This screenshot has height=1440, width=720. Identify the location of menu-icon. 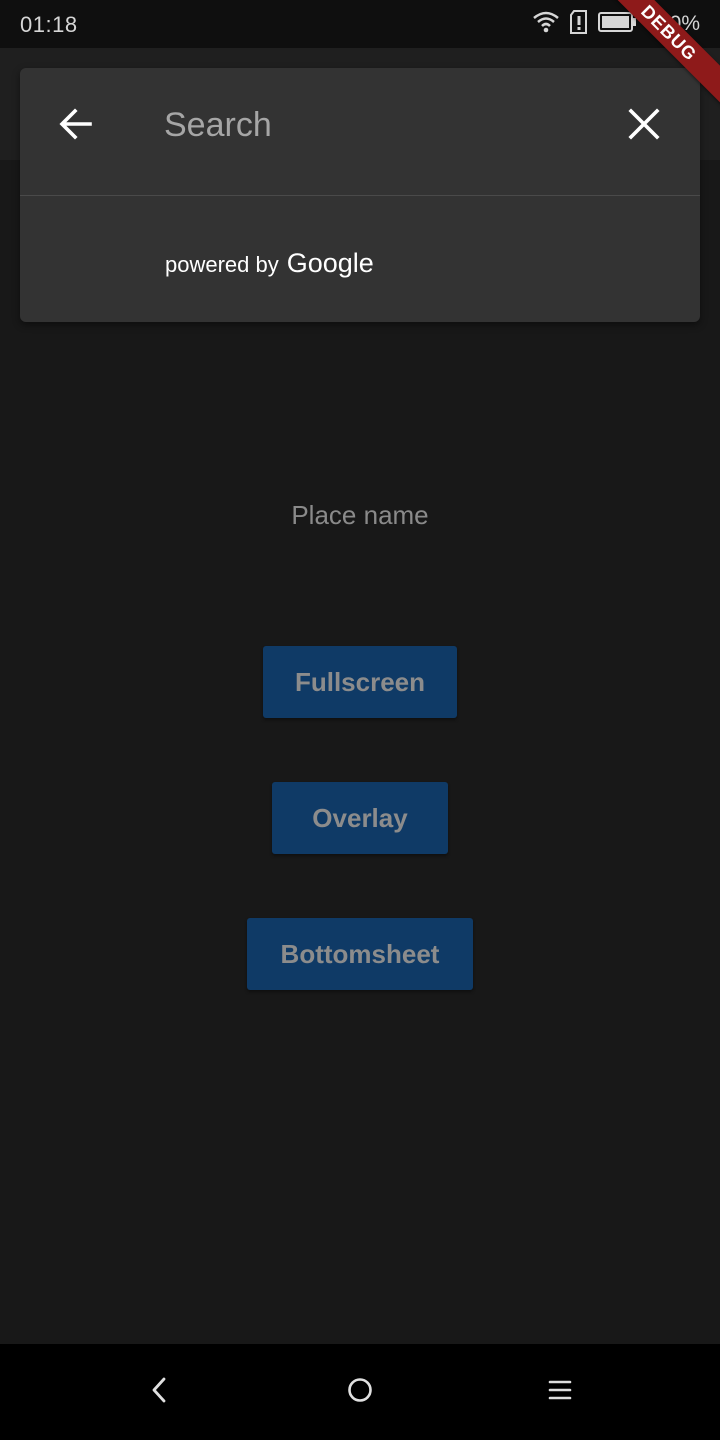
(560, 1392).